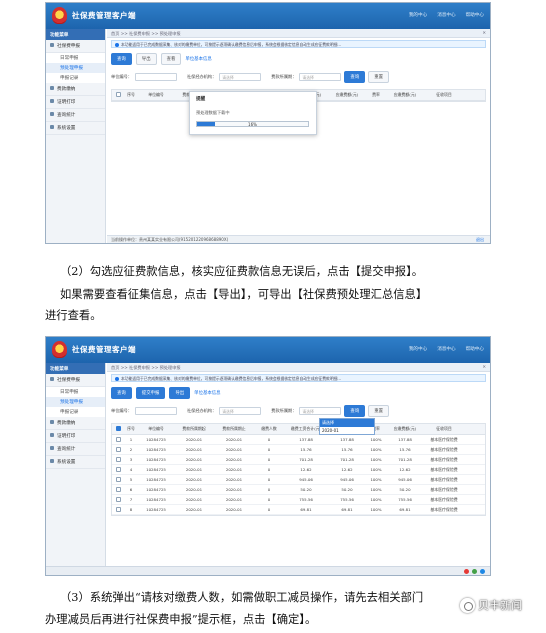 The image size is (546, 633). I want to click on export-button: 导出, so click(146, 59).